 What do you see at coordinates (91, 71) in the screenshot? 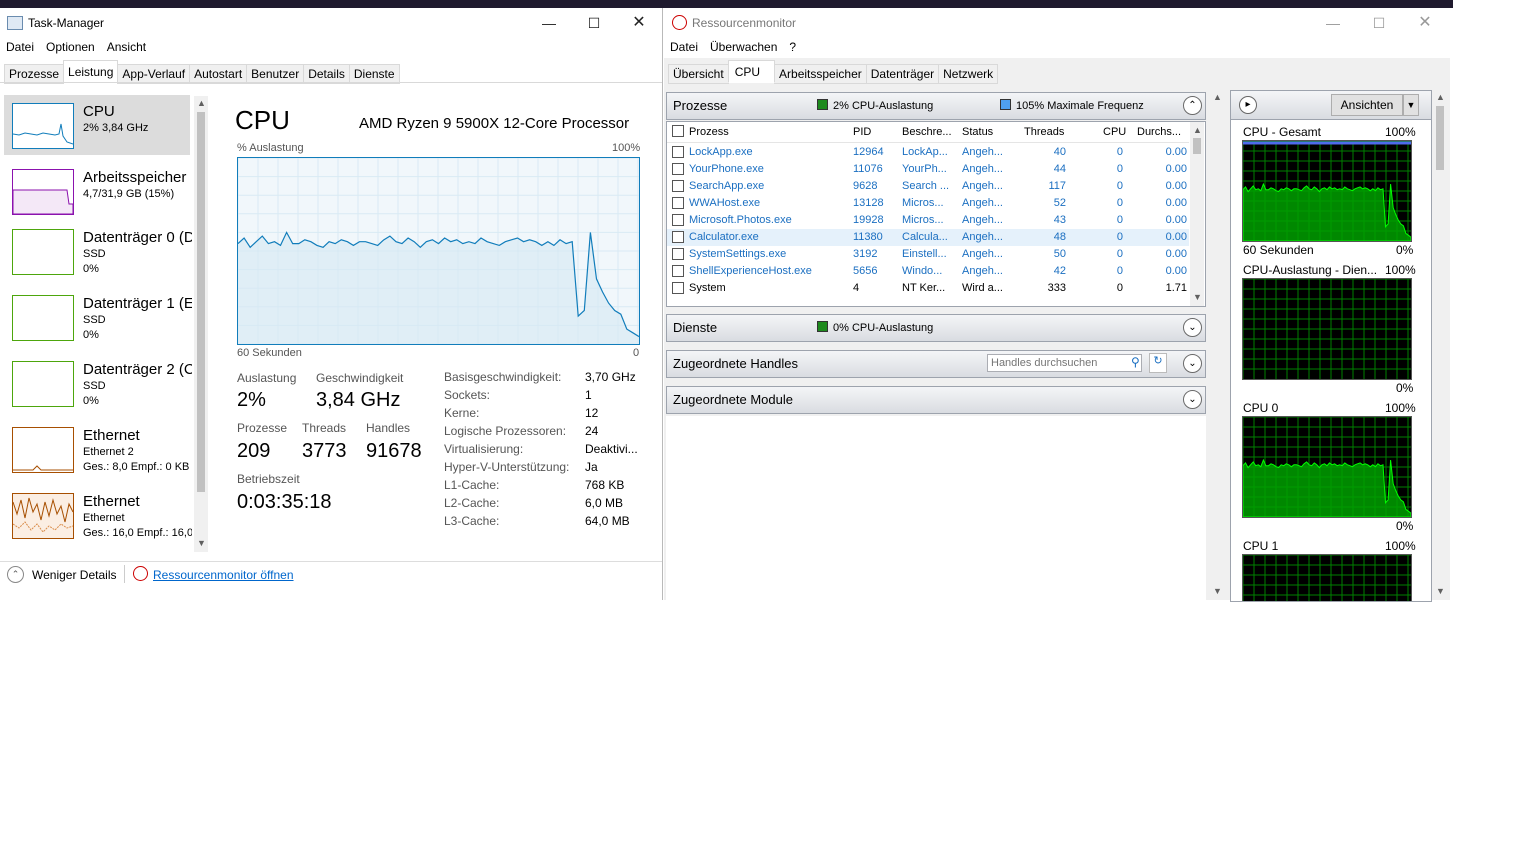
I see `tab-leistung: Leistung` at bounding box center [91, 71].